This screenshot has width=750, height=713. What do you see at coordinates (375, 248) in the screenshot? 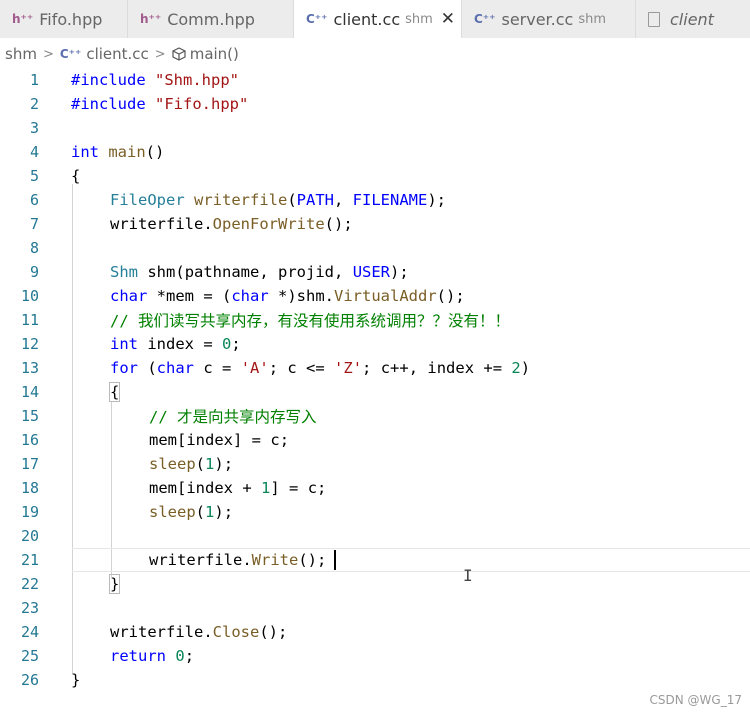
I see `code-line: 8` at bounding box center [375, 248].